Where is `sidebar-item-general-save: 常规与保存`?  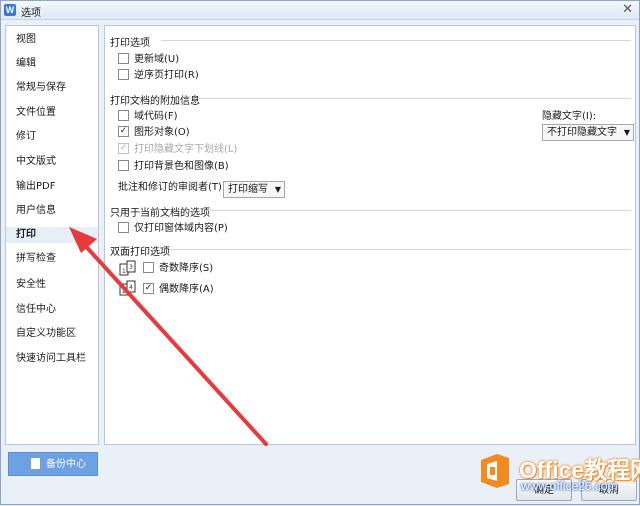
sidebar-item-general-save: 常规与保存 is located at coordinates (41, 88).